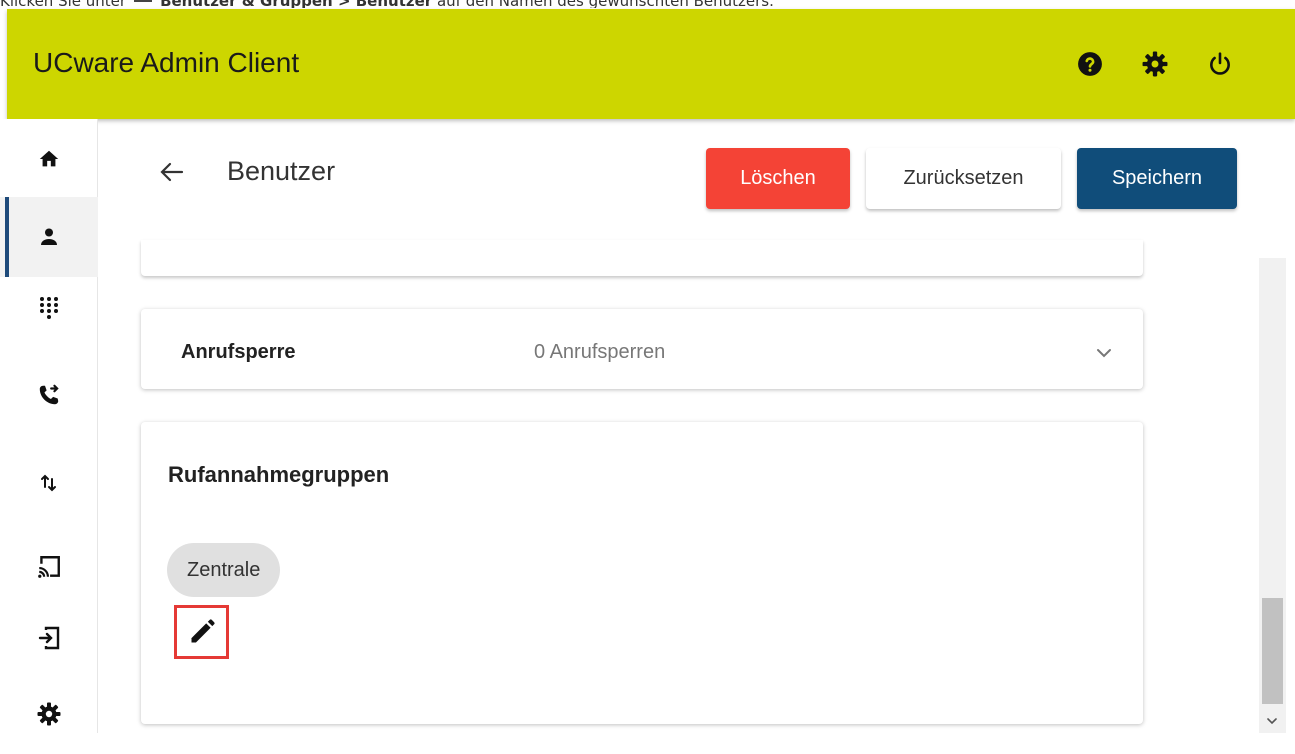  I want to click on pickup-groups-title: Rufannahmegruppen, so click(279, 474).